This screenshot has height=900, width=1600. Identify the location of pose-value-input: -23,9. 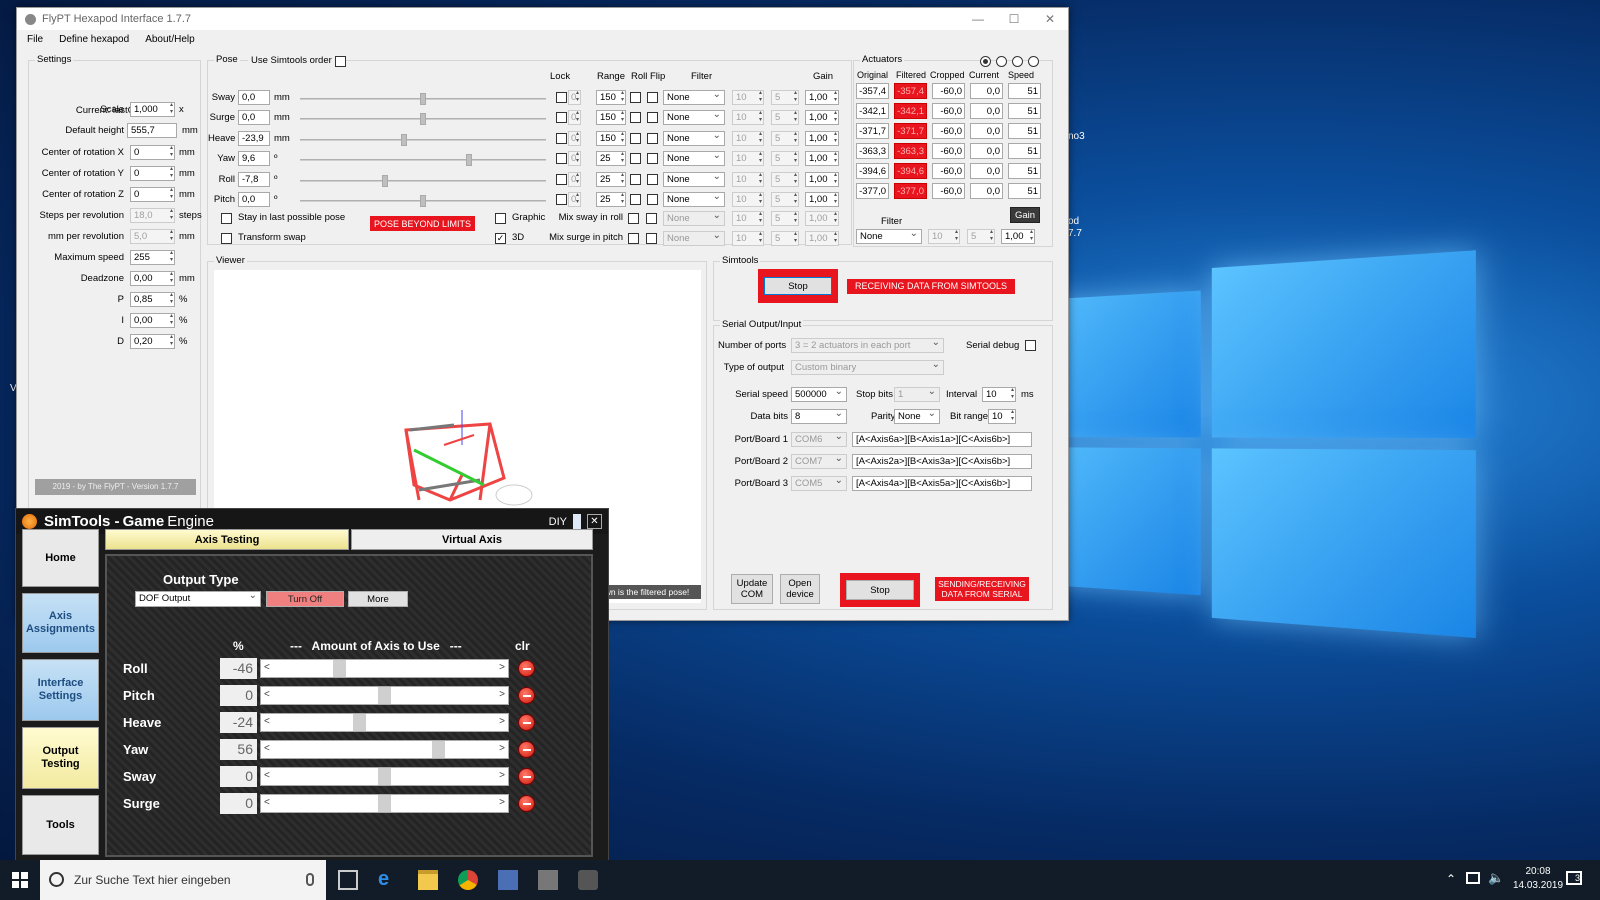
(254, 138).